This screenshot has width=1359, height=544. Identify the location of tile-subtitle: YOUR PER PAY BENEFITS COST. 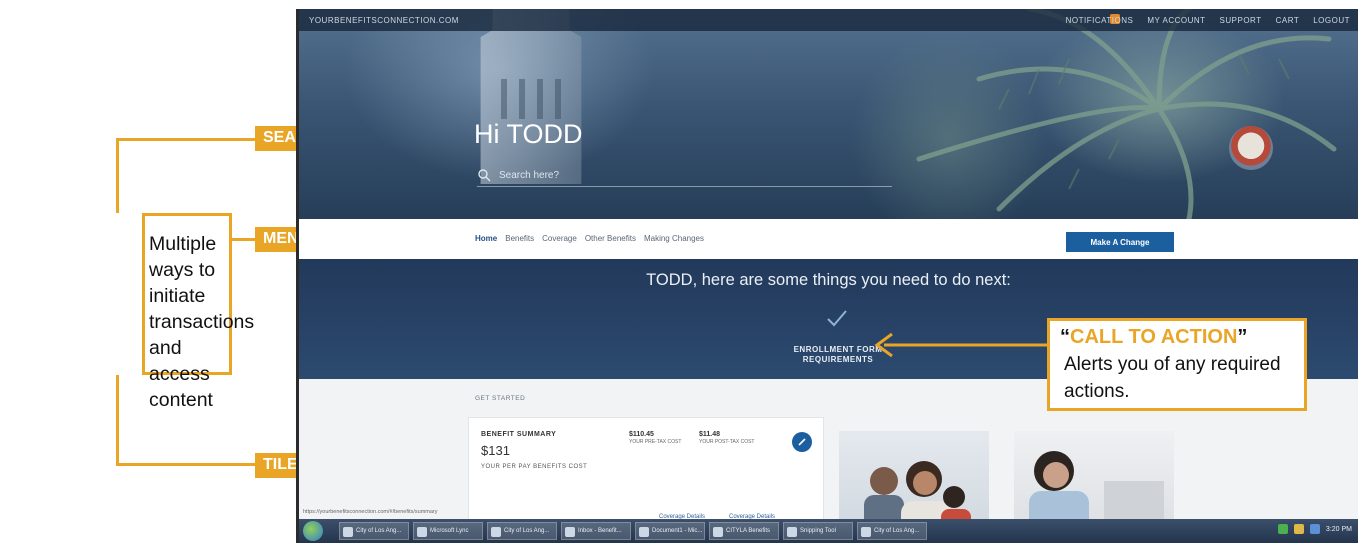
(534, 467).